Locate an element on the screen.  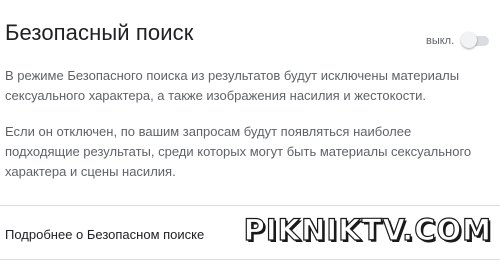
toggle-state-label: выкл. is located at coordinates (440, 41).